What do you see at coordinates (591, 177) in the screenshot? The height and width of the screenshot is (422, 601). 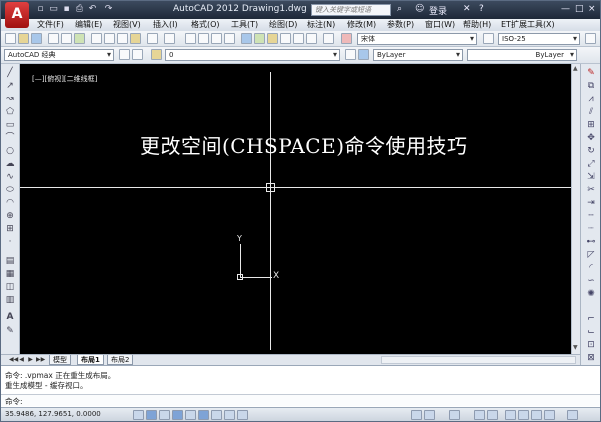 I see `stretch-icon: ⇲` at bounding box center [591, 177].